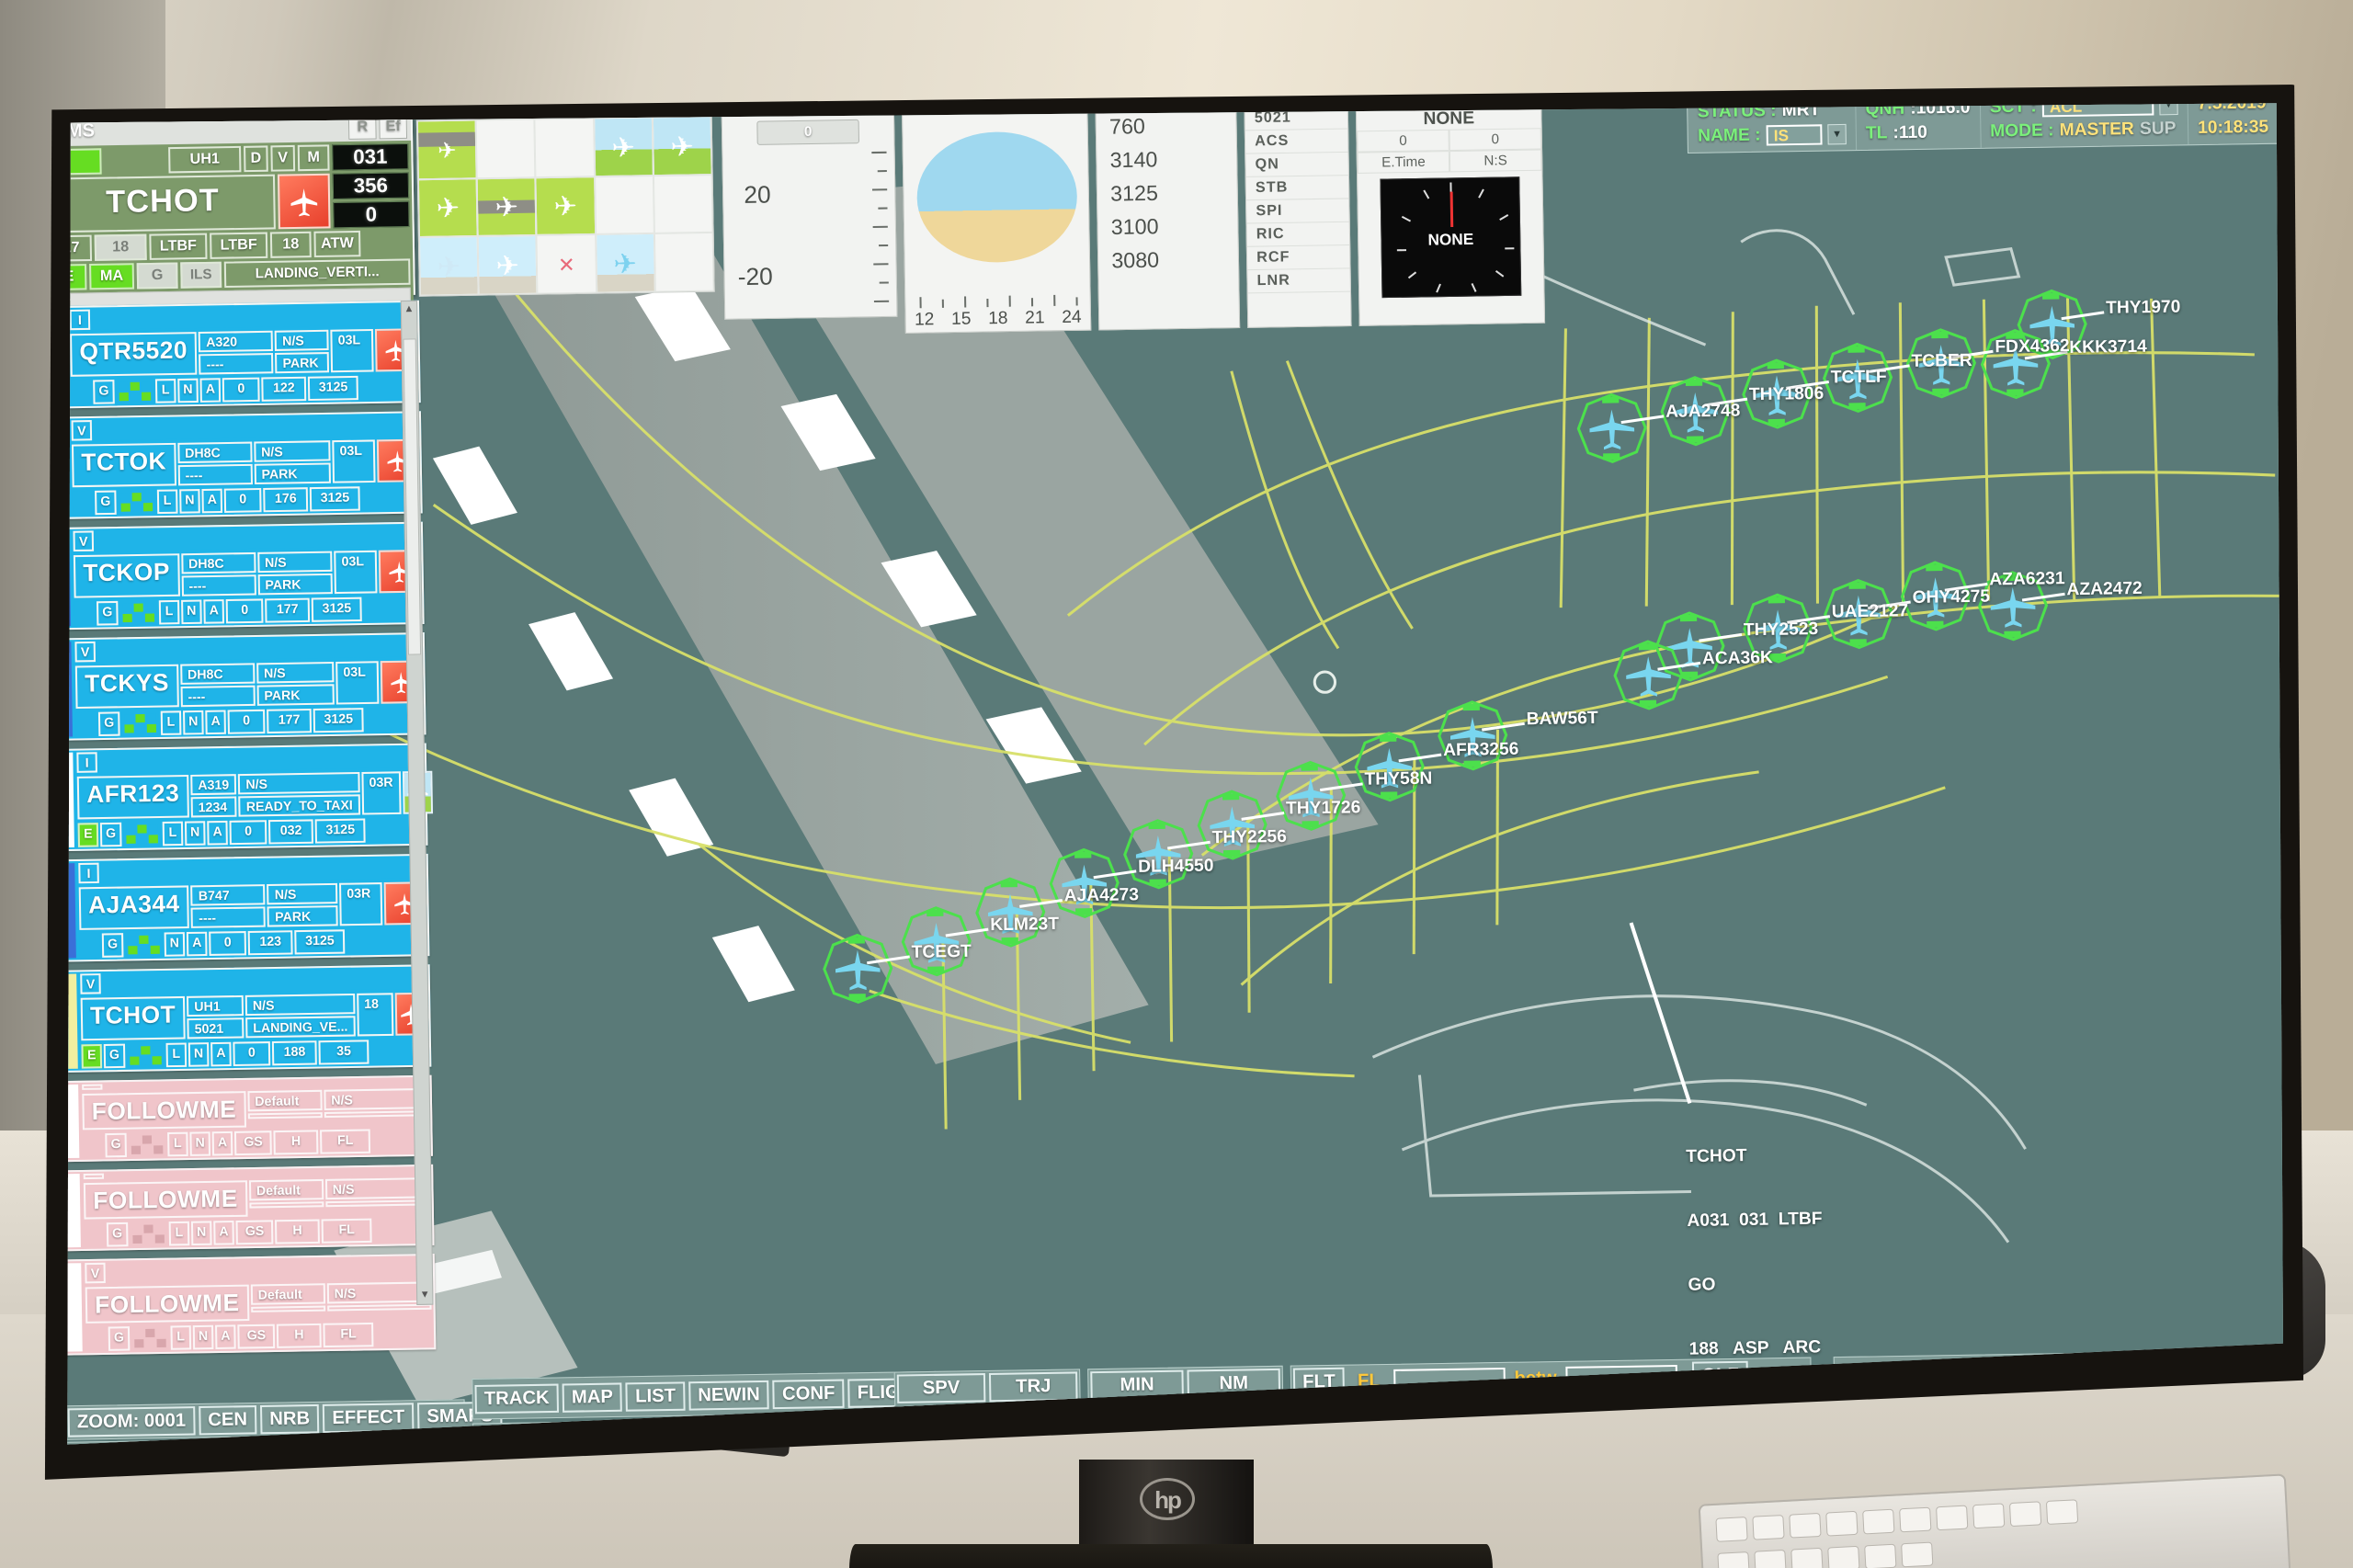 The height and width of the screenshot is (1568, 2353). Describe the element at coordinates (592, 1397) in the screenshot. I see `map-button: MAP` at that location.